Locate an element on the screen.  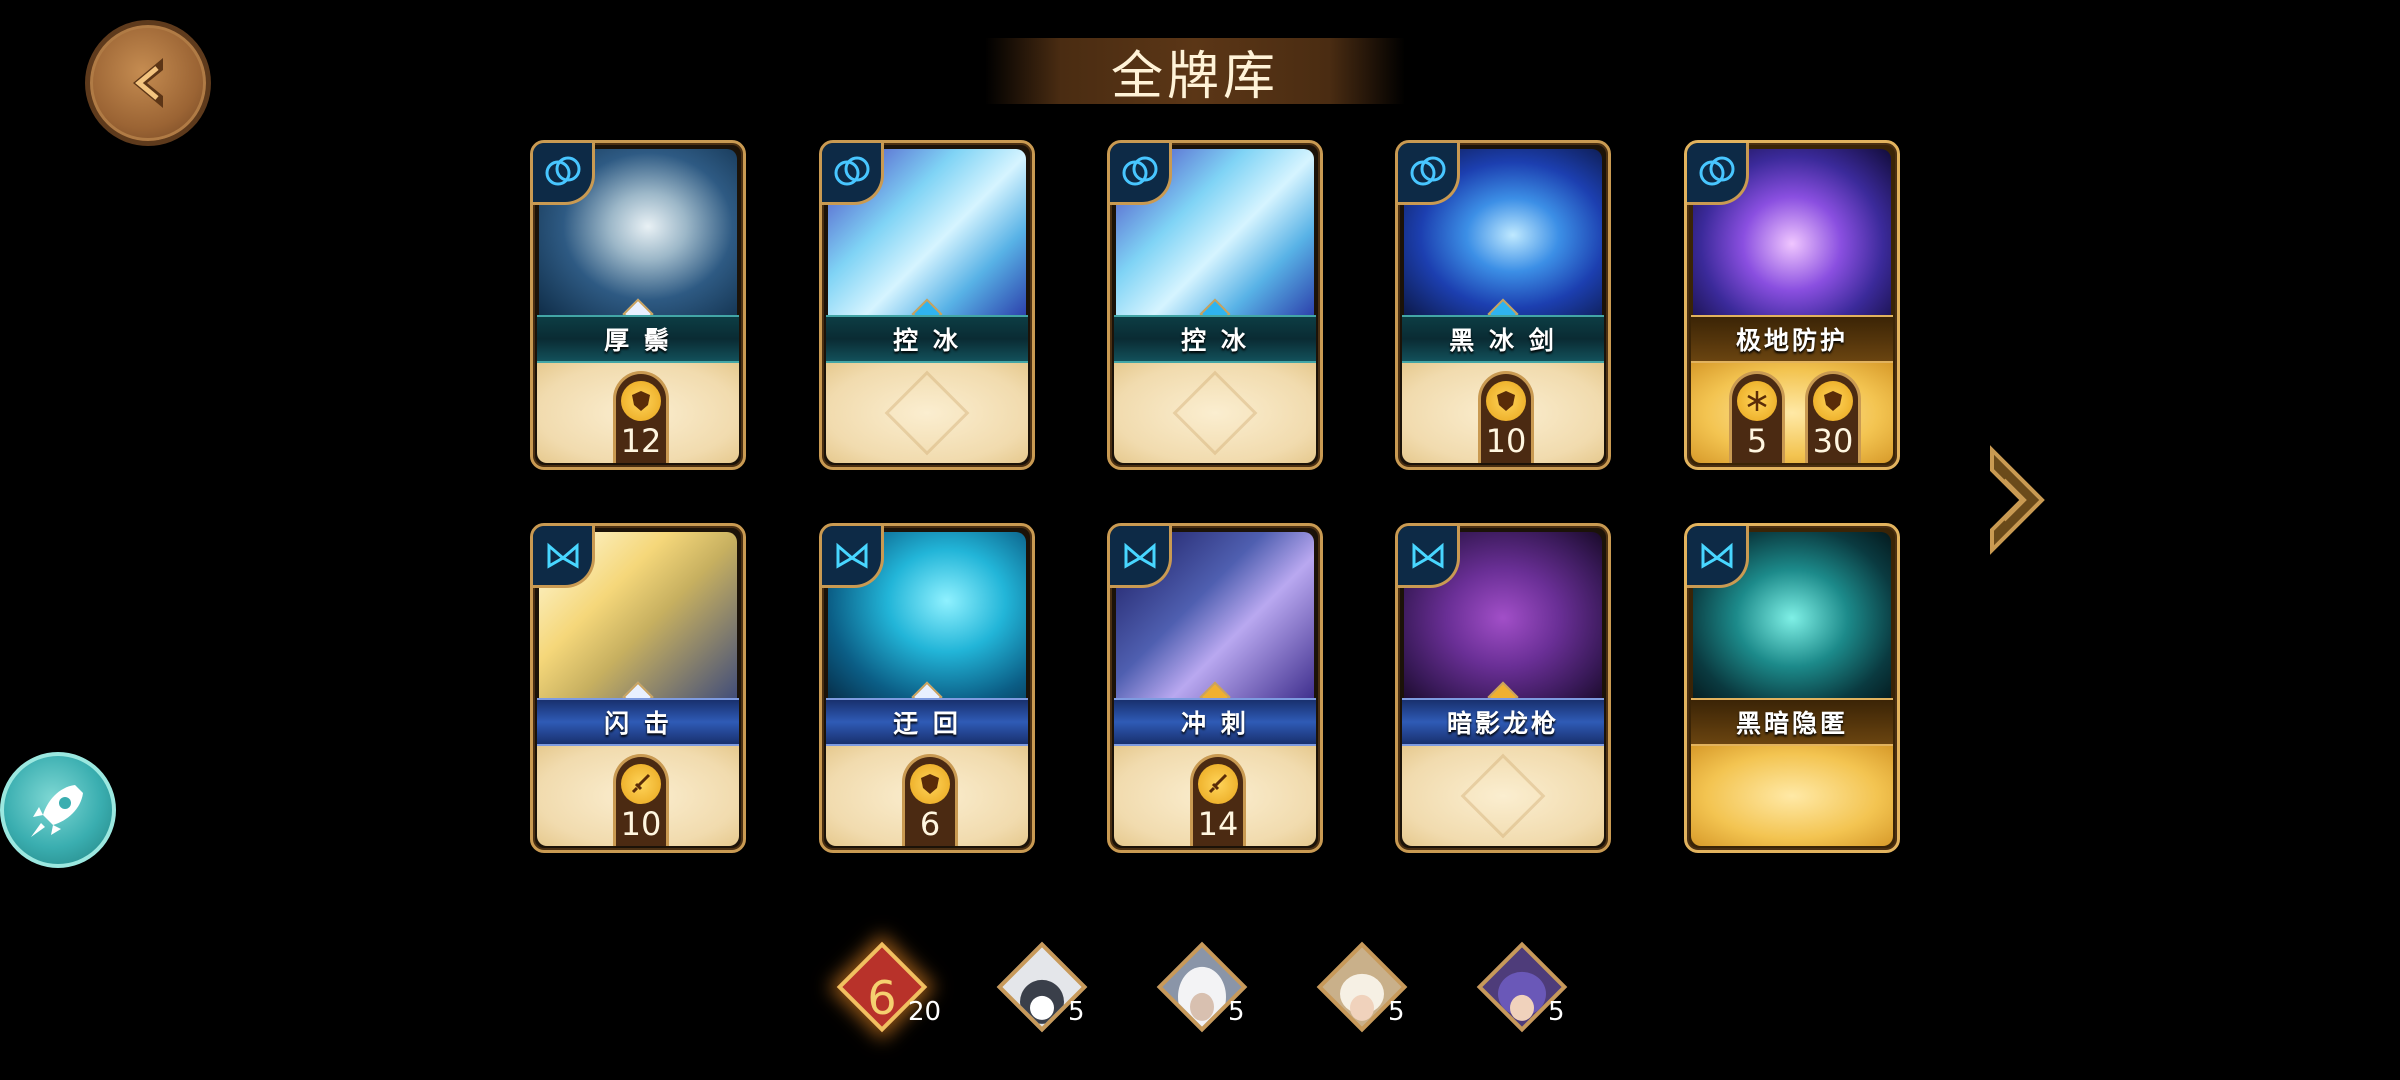
next-page-arrow is located at coordinates (2017, 500).